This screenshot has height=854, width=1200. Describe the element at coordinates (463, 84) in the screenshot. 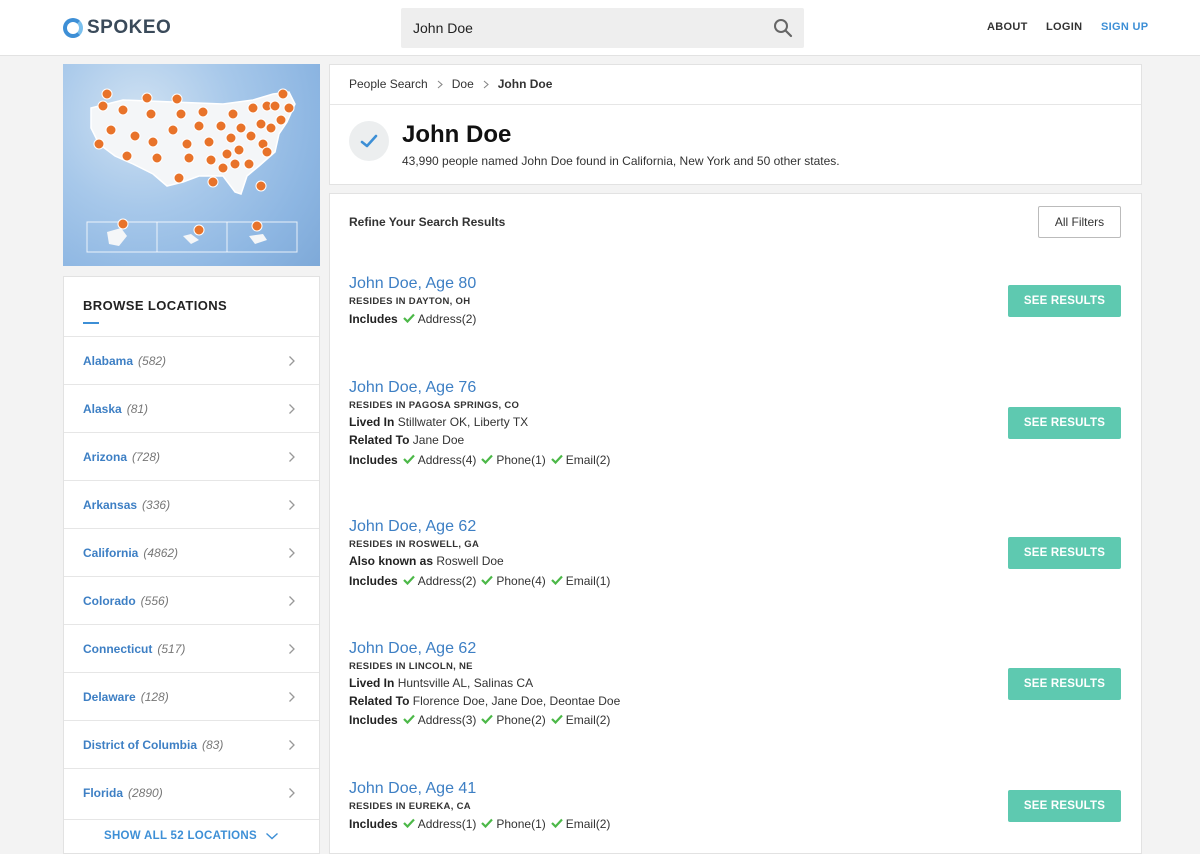

I see `breadcrumb-doe: Doe` at that location.